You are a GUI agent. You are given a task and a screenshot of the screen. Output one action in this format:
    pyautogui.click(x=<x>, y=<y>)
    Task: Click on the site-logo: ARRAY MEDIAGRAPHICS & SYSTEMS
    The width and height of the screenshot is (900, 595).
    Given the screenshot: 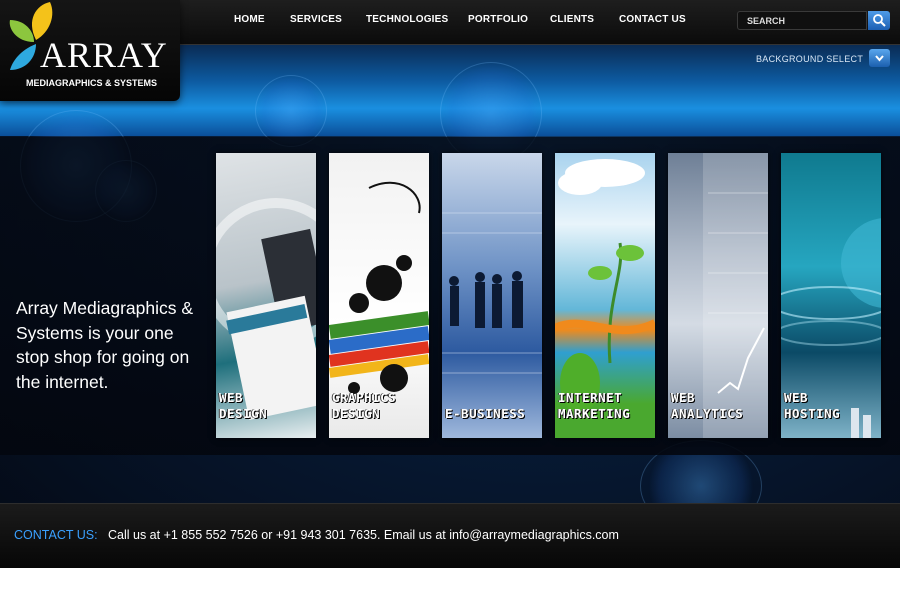 What is the action you would take?
    pyautogui.click(x=90, y=50)
    